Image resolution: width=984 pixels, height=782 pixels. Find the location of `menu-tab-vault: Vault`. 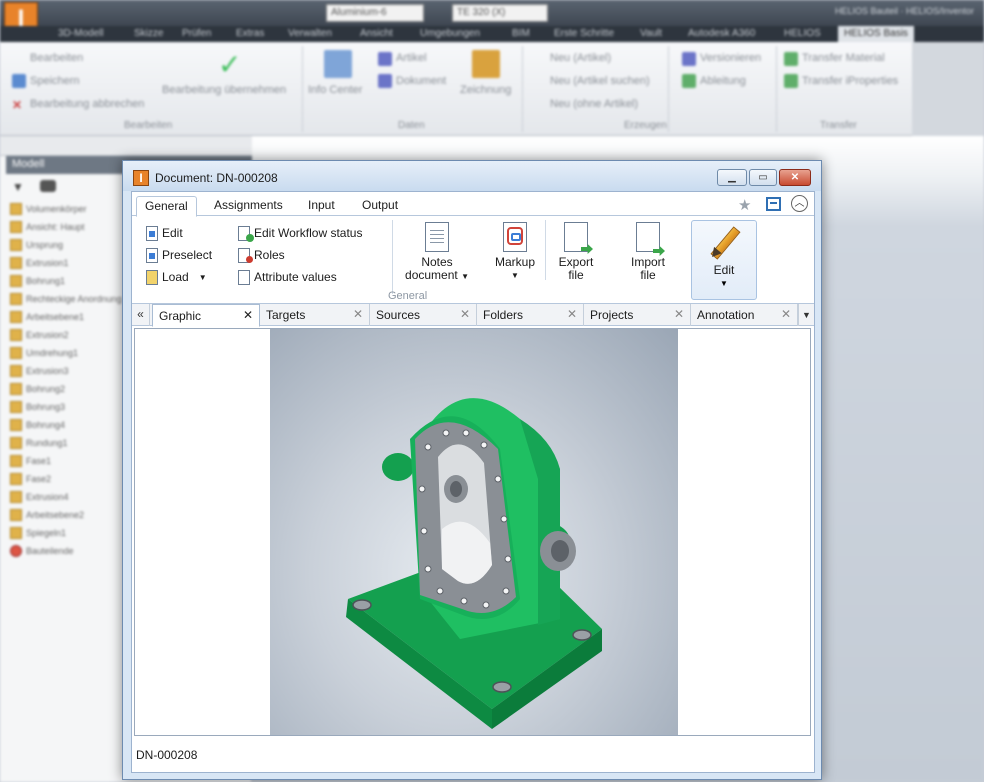

menu-tab-vault: Vault is located at coordinates (651, 33).